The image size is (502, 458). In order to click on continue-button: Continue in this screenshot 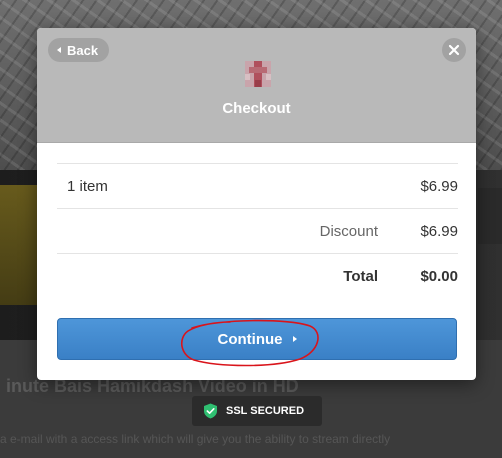, I will do `click(257, 339)`.